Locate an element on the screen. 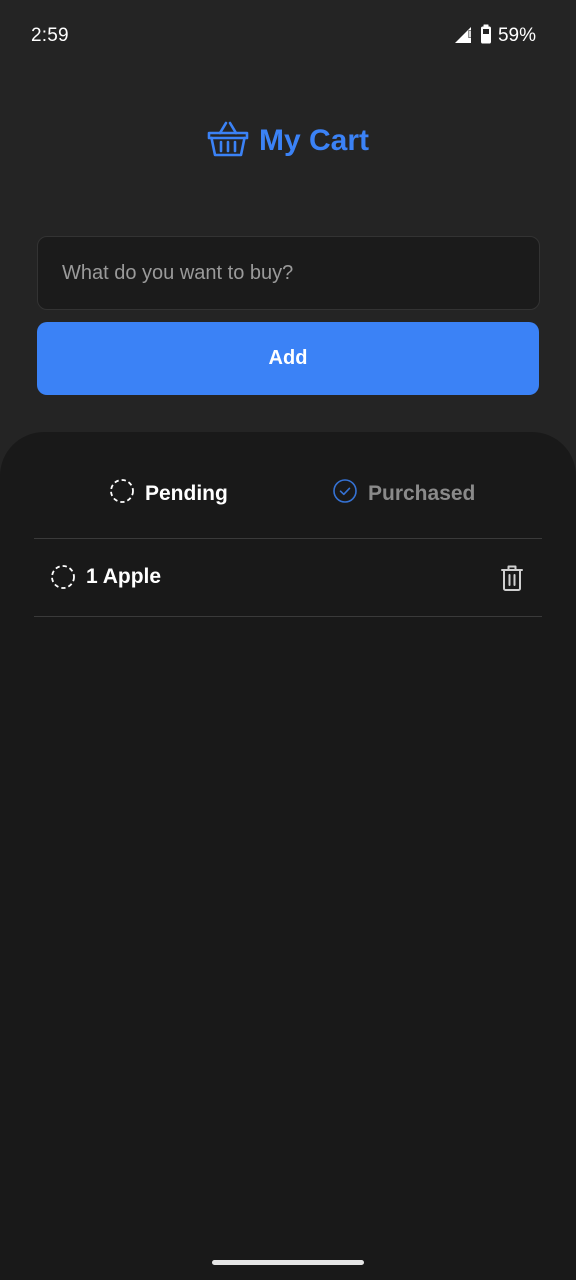 The image size is (576, 1280). status-time: 2:59 is located at coordinates (50, 35).